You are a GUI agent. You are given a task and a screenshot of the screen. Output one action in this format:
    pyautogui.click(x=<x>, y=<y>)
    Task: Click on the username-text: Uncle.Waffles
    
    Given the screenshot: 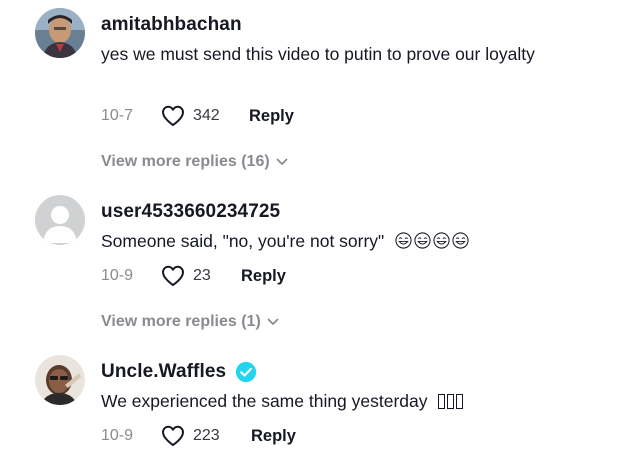 What is the action you would take?
    pyautogui.click(x=163, y=372)
    